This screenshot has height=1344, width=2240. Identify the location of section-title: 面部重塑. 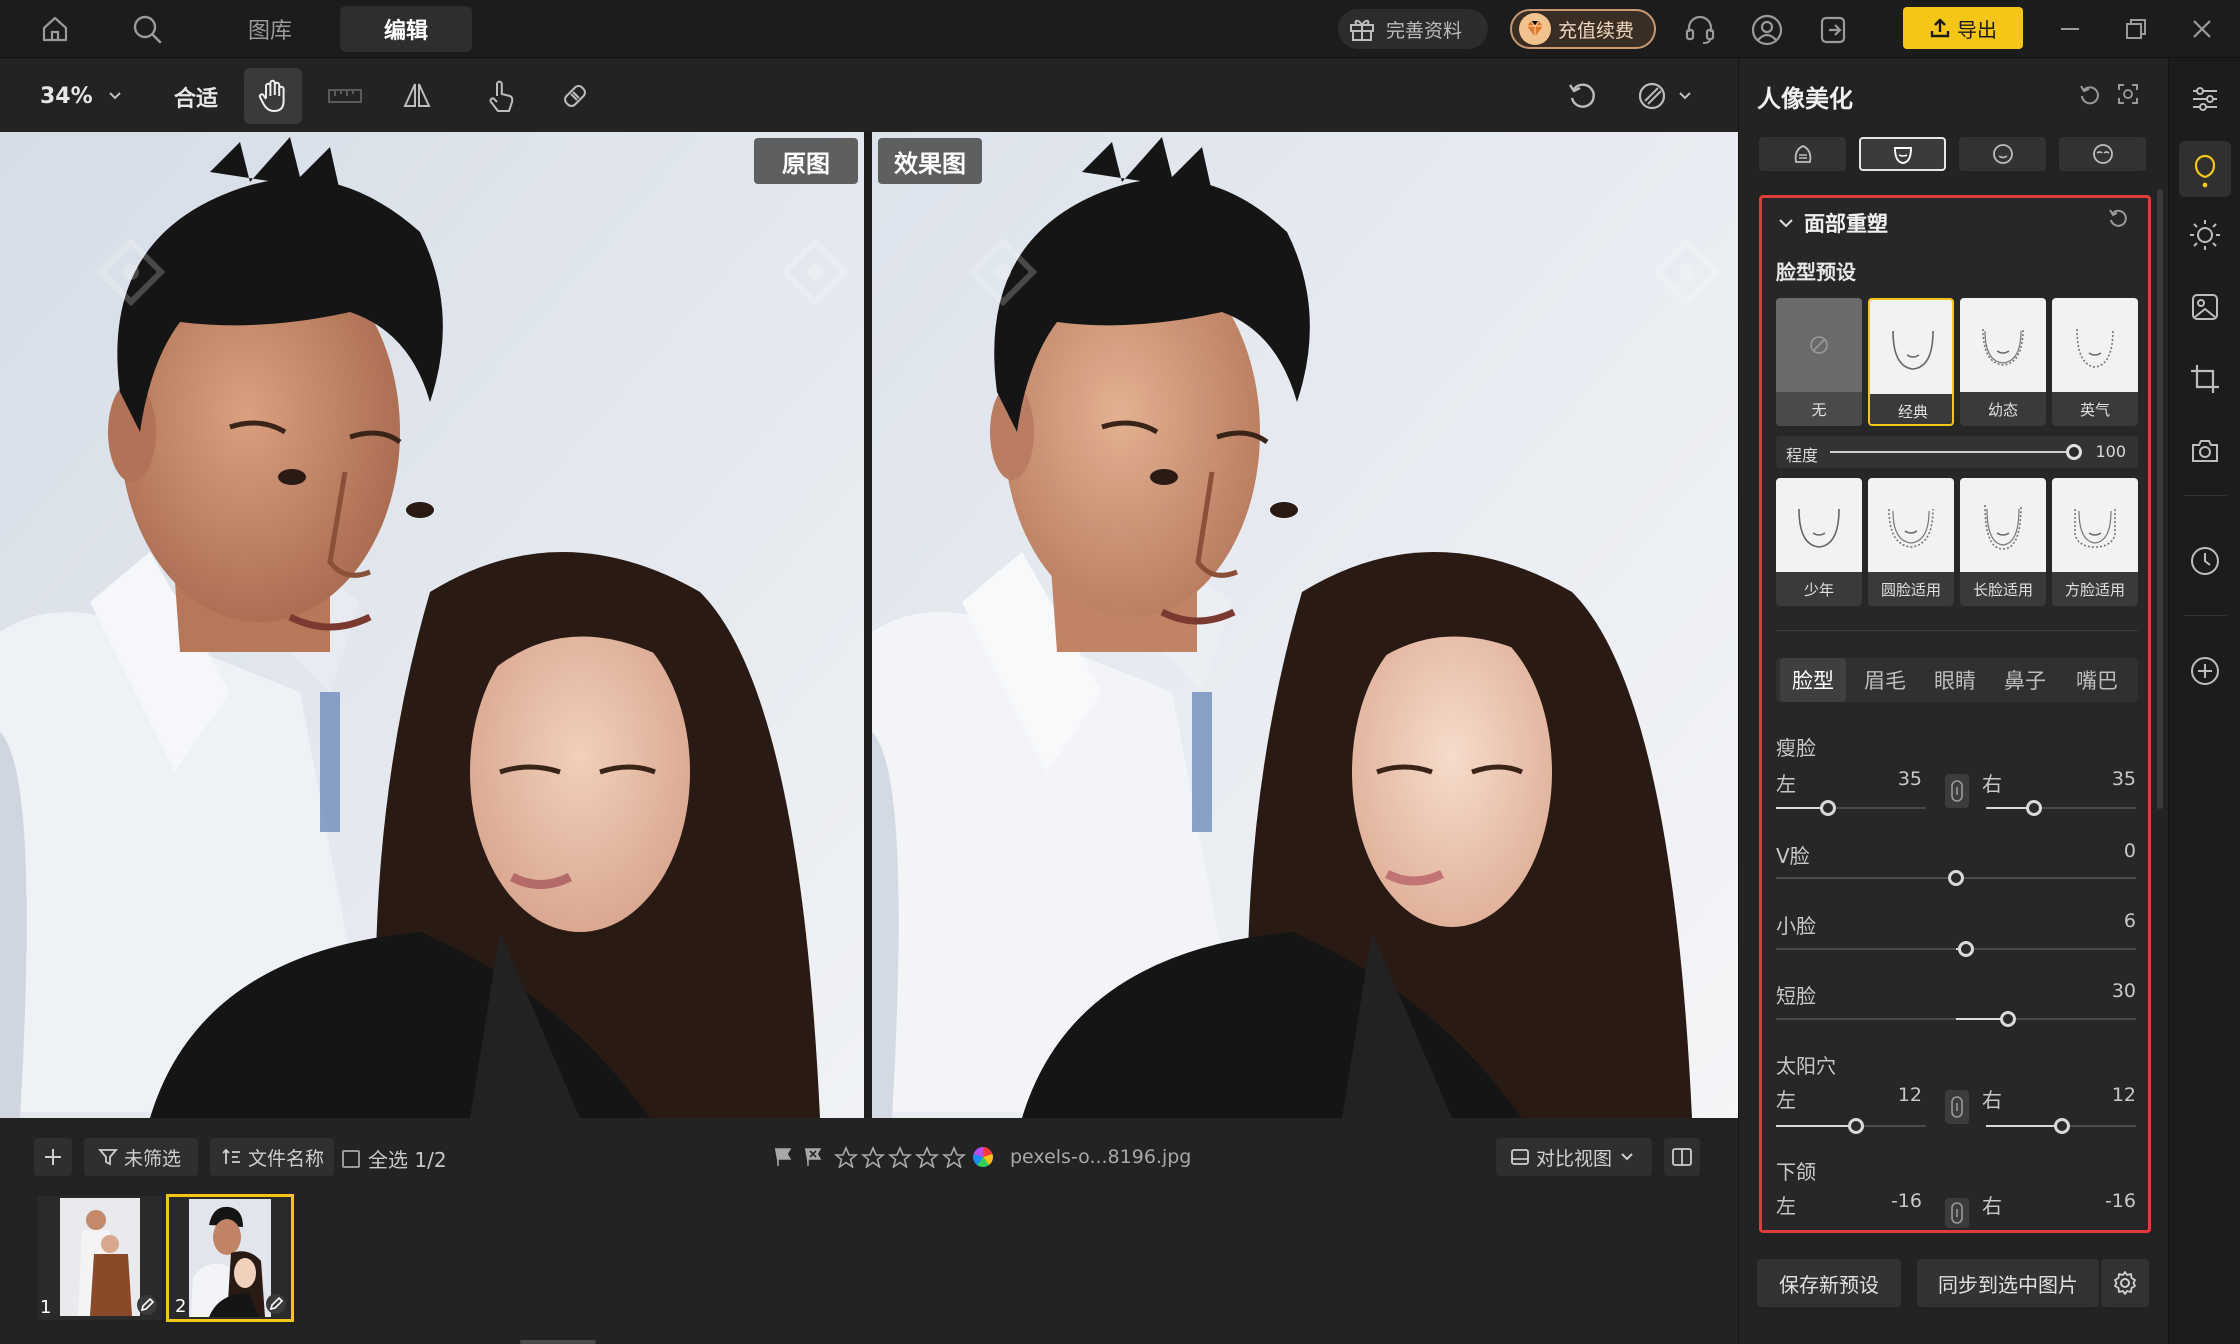
(1846, 224).